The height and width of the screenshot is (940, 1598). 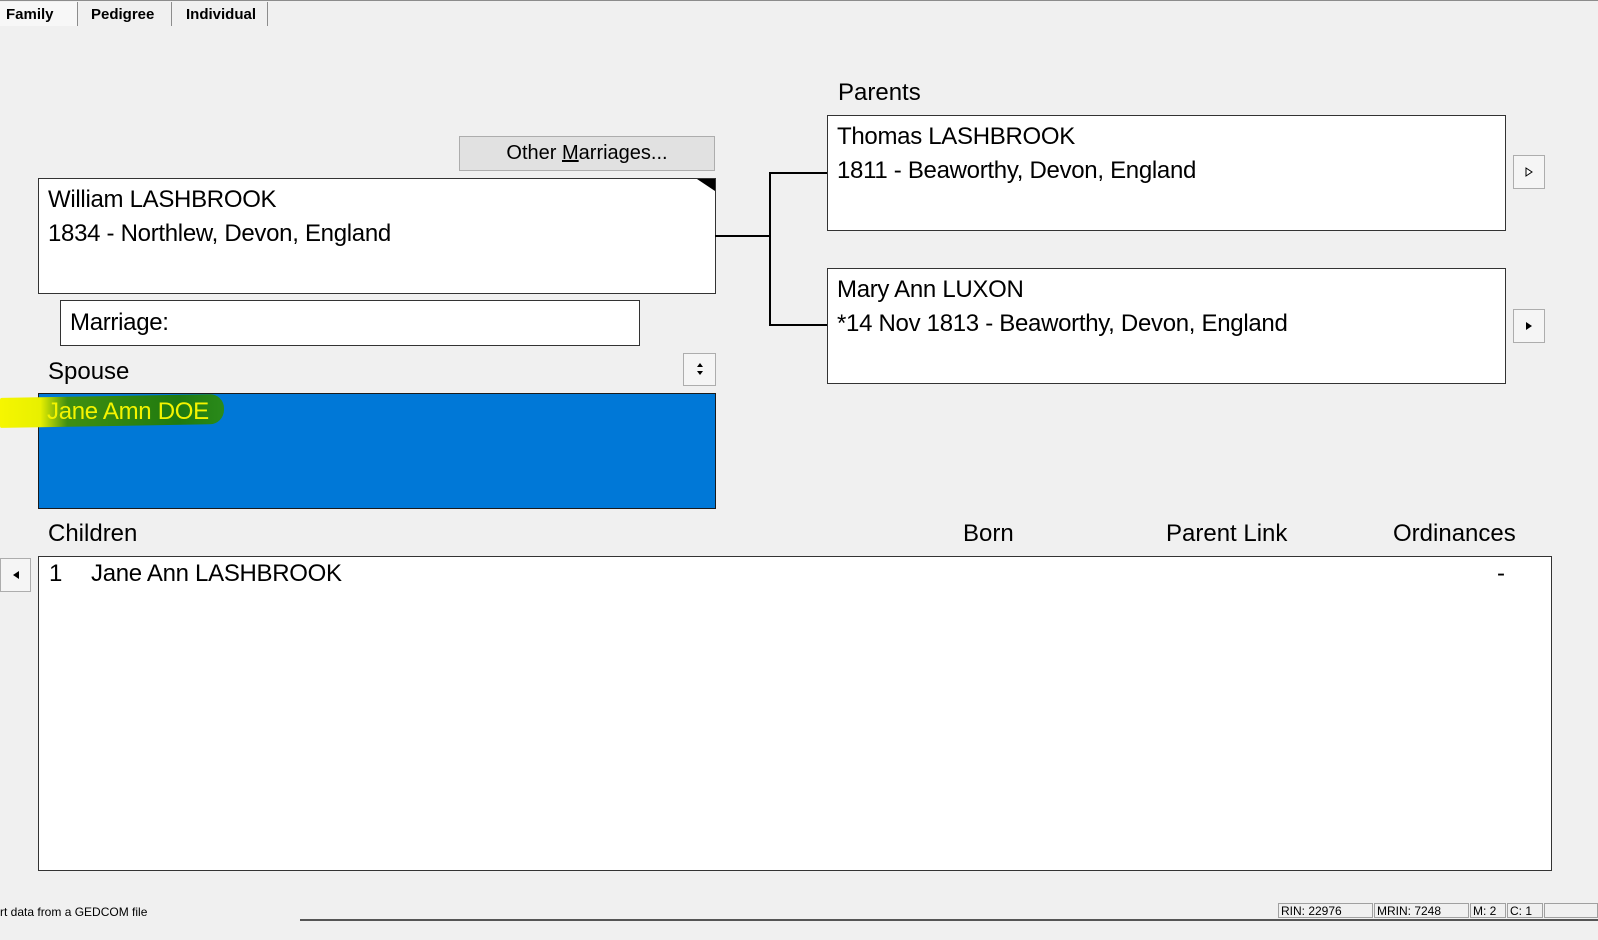 What do you see at coordinates (1525, 910) in the screenshot?
I see `status-children: C: 1` at bounding box center [1525, 910].